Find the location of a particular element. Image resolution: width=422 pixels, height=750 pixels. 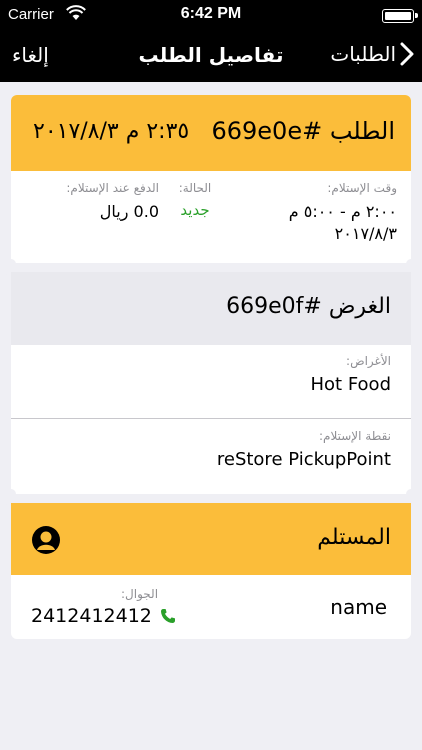

items-label: الأغراض: is located at coordinates (368, 361).